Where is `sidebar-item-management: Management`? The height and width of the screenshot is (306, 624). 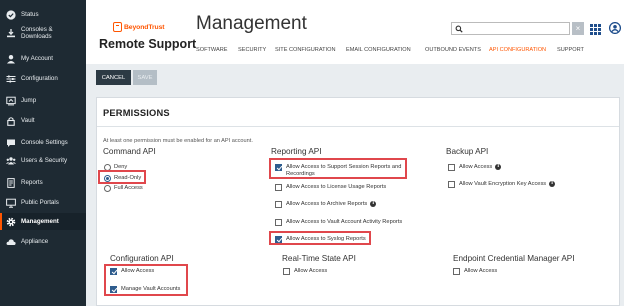 sidebar-item-management: Management is located at coordinates (43, 221).